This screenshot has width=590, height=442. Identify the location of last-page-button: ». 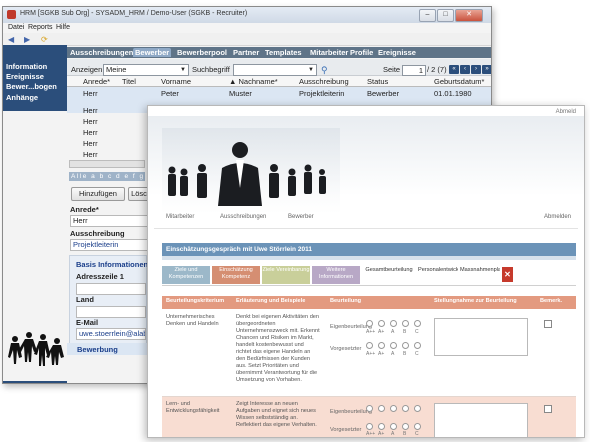
(486, 69).